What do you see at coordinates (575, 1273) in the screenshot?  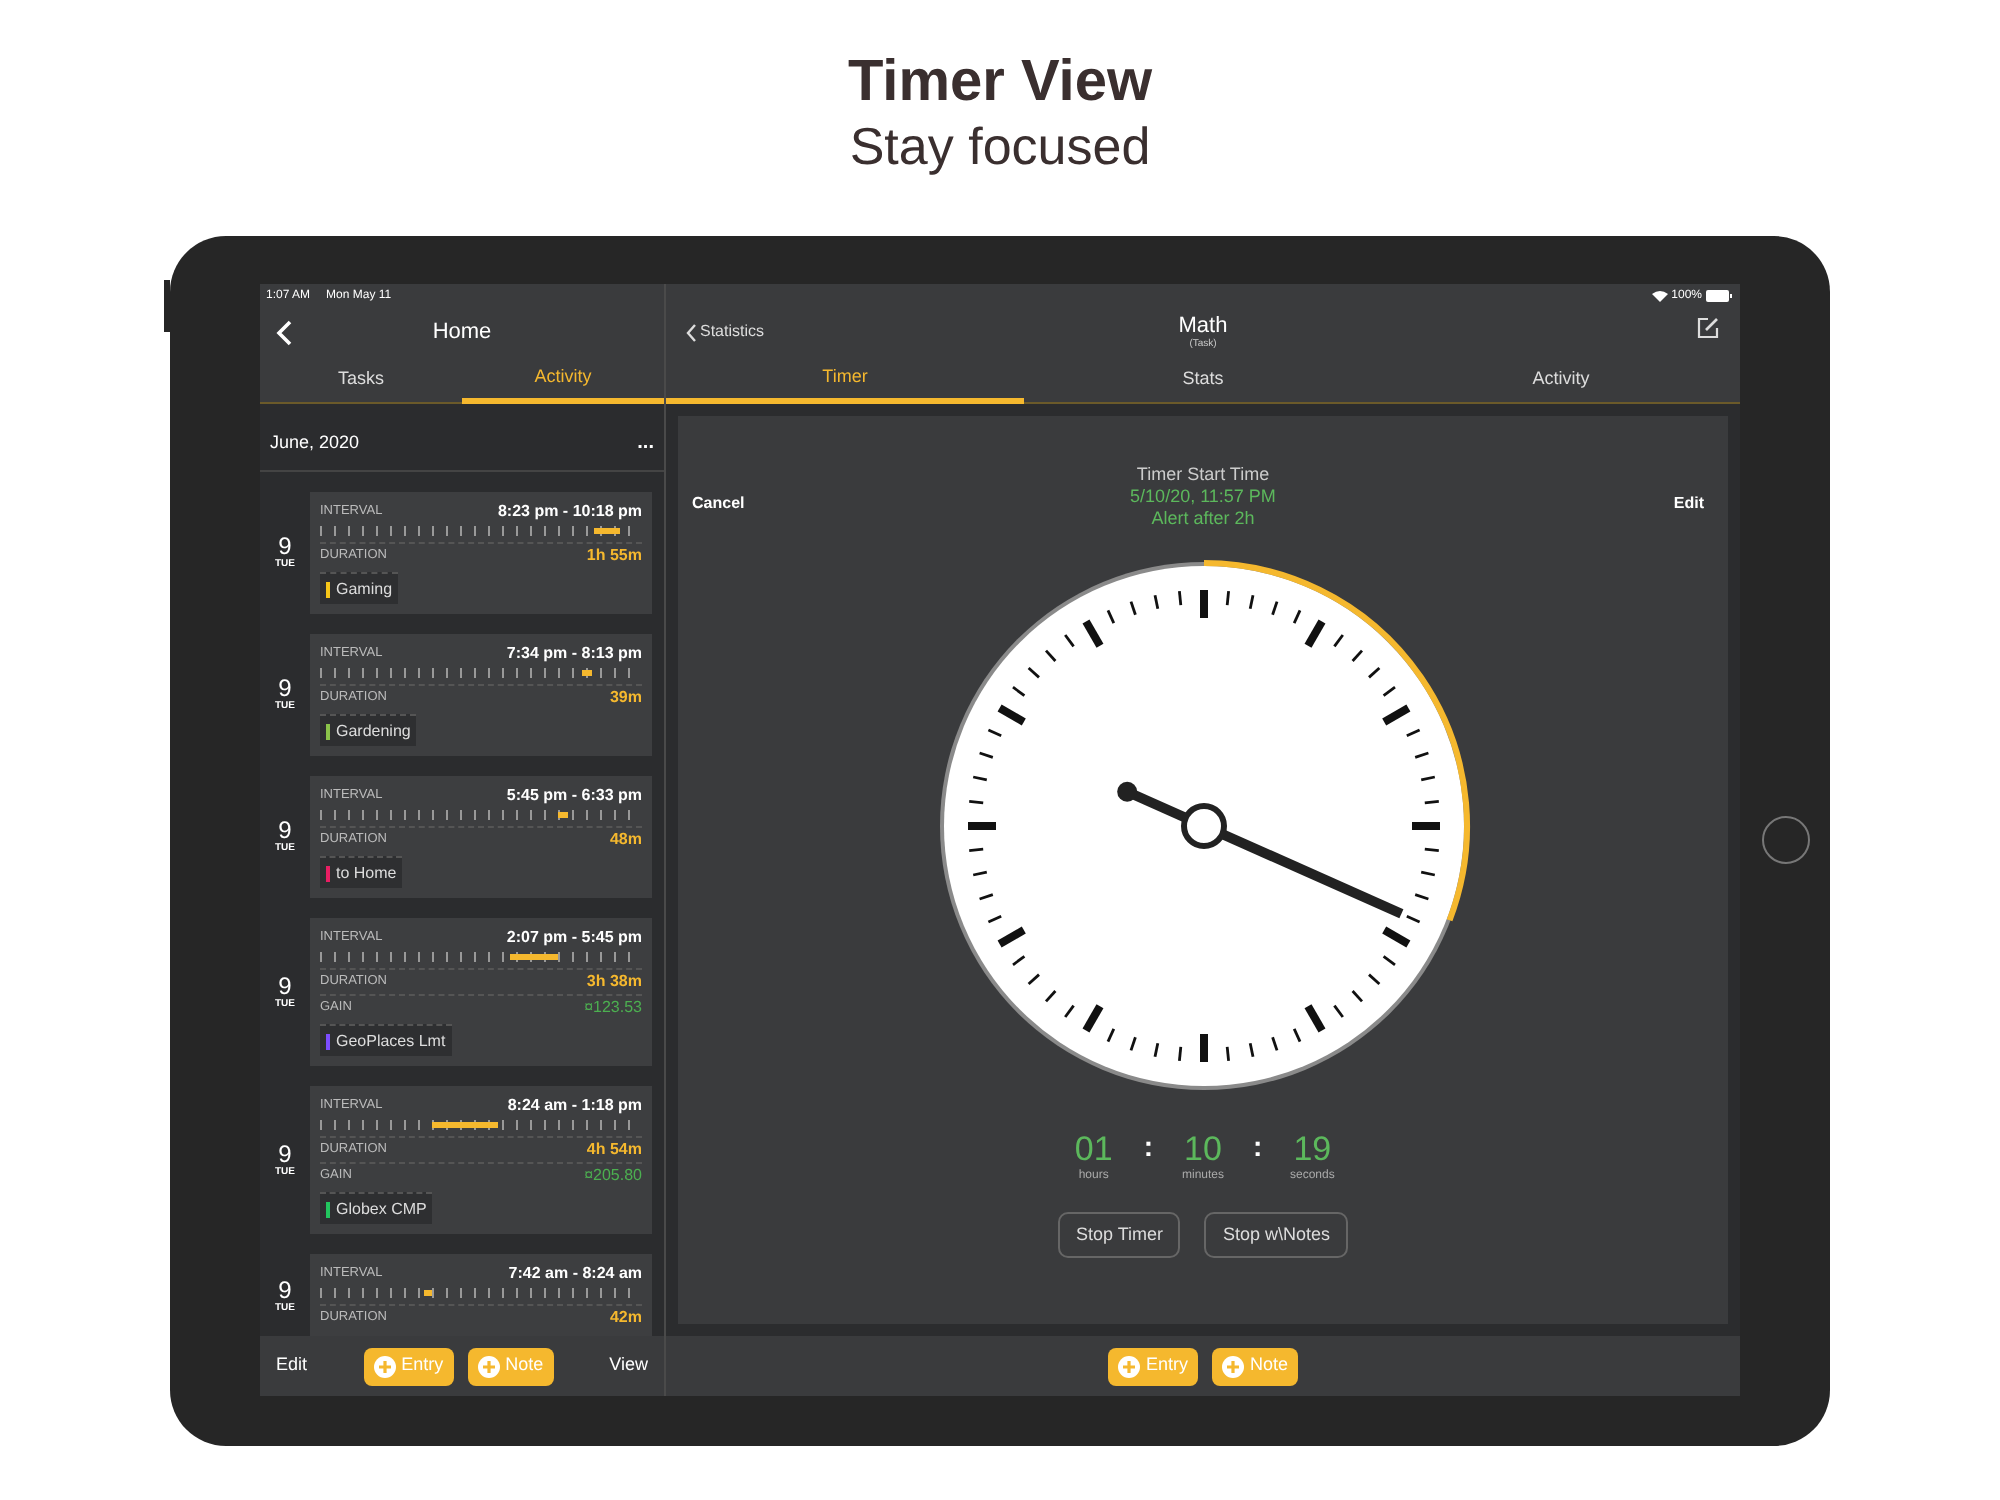 I see `field-value: 7:42 am - 8:24 am` at bounding box center [575, 1273].